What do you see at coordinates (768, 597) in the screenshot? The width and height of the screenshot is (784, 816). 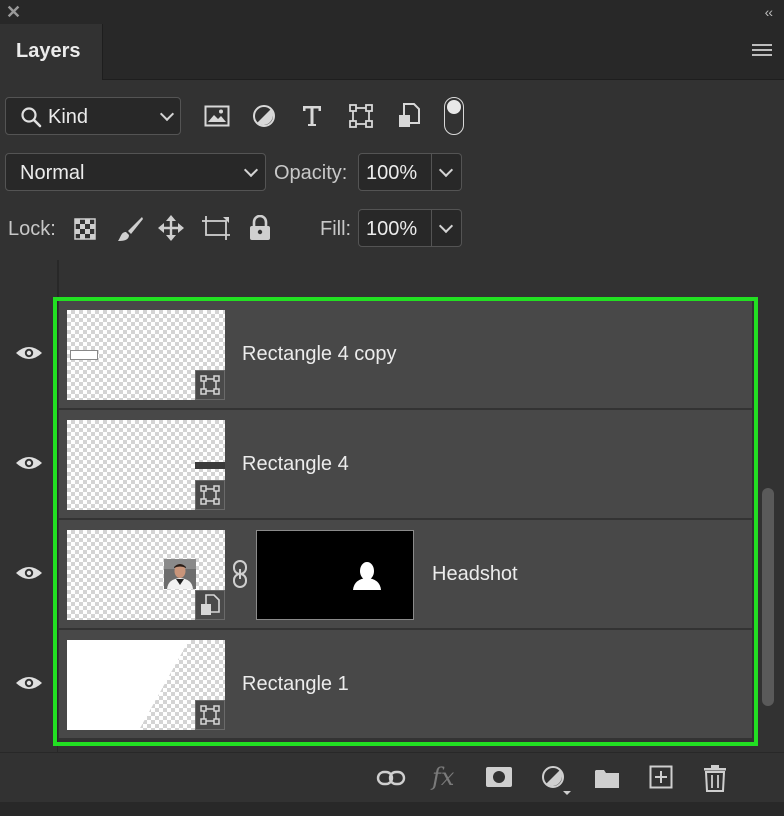 I see `layers-scrollbar` at bounding box center [768, 597].